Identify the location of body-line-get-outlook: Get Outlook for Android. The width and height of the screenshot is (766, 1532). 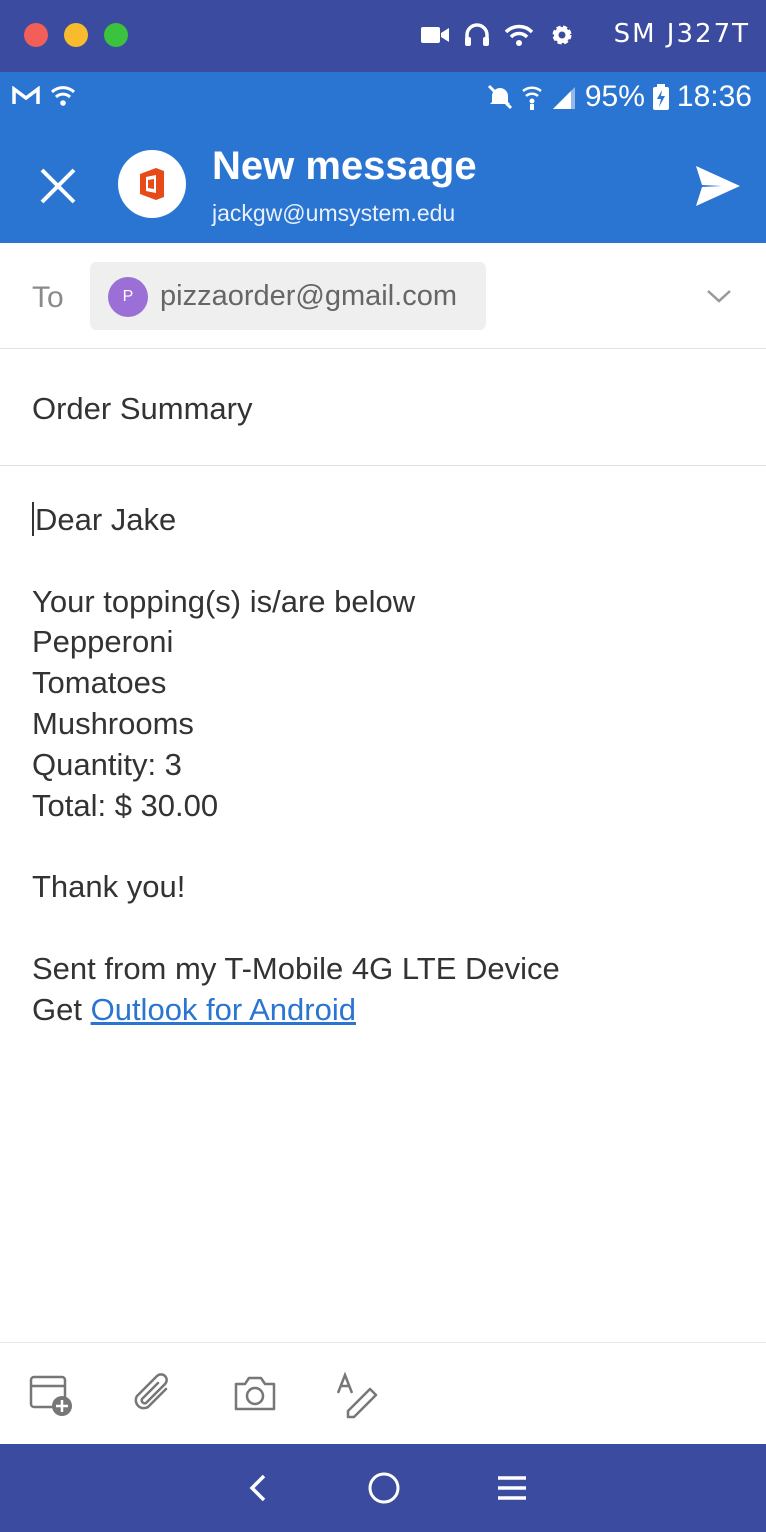
(194, 1009).